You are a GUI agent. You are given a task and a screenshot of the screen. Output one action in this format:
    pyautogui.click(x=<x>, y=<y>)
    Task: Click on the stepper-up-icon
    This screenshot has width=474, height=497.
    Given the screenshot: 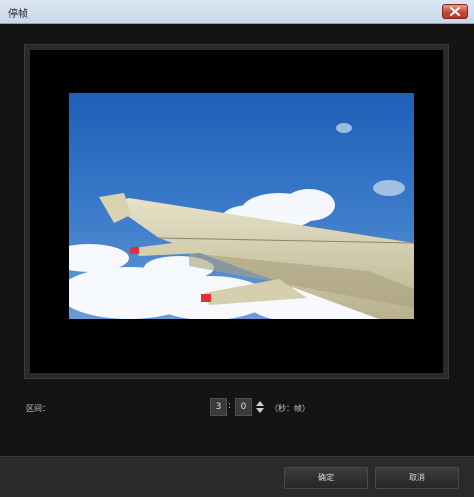 What is the action you would take?
    pyautogui.click(x=260, y=403)
    